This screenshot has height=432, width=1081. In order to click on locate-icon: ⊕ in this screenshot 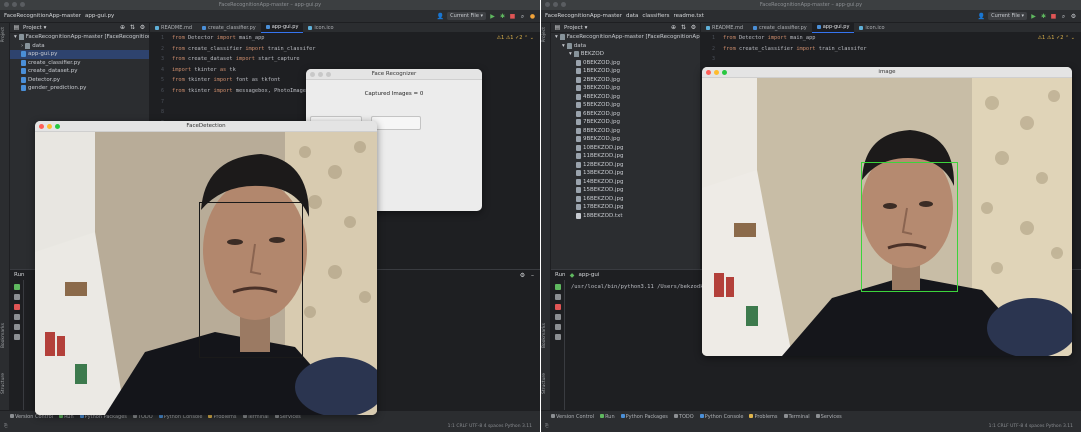, I will do `click(122, 27)`.